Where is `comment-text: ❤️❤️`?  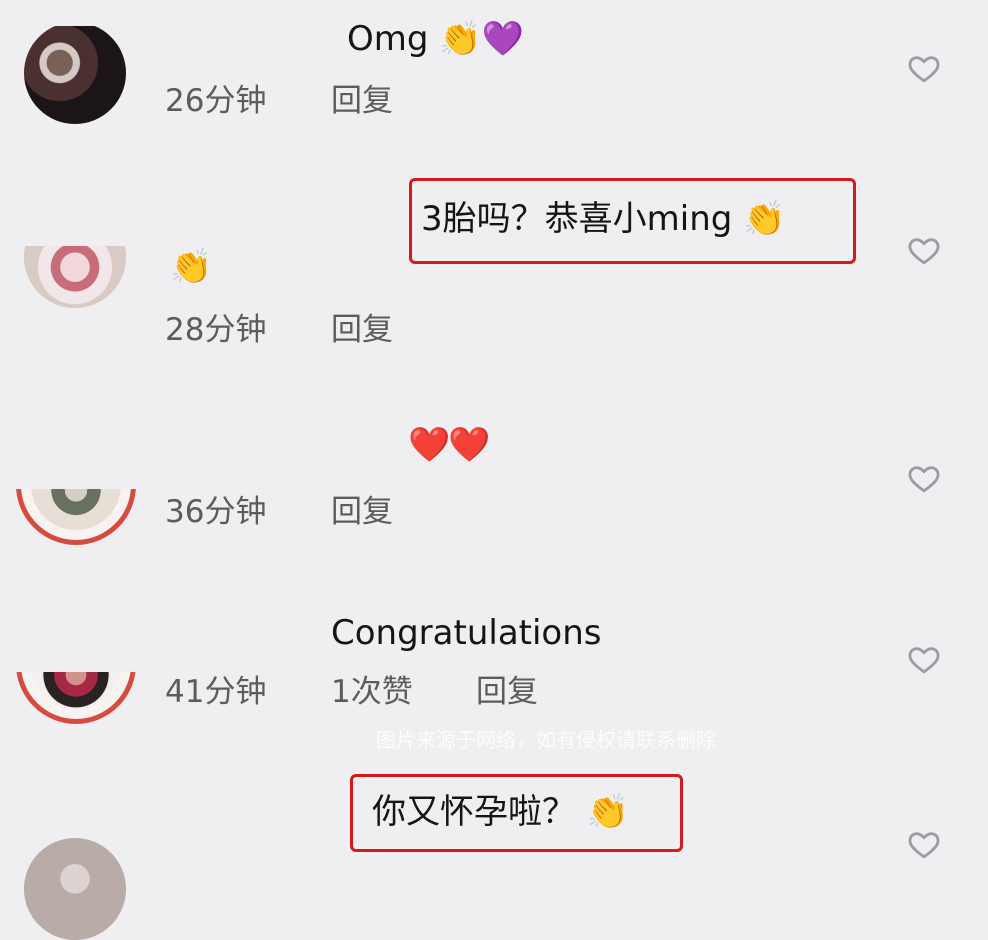 comment-text: ❤️❤️ is located at coordinates (449, 445).